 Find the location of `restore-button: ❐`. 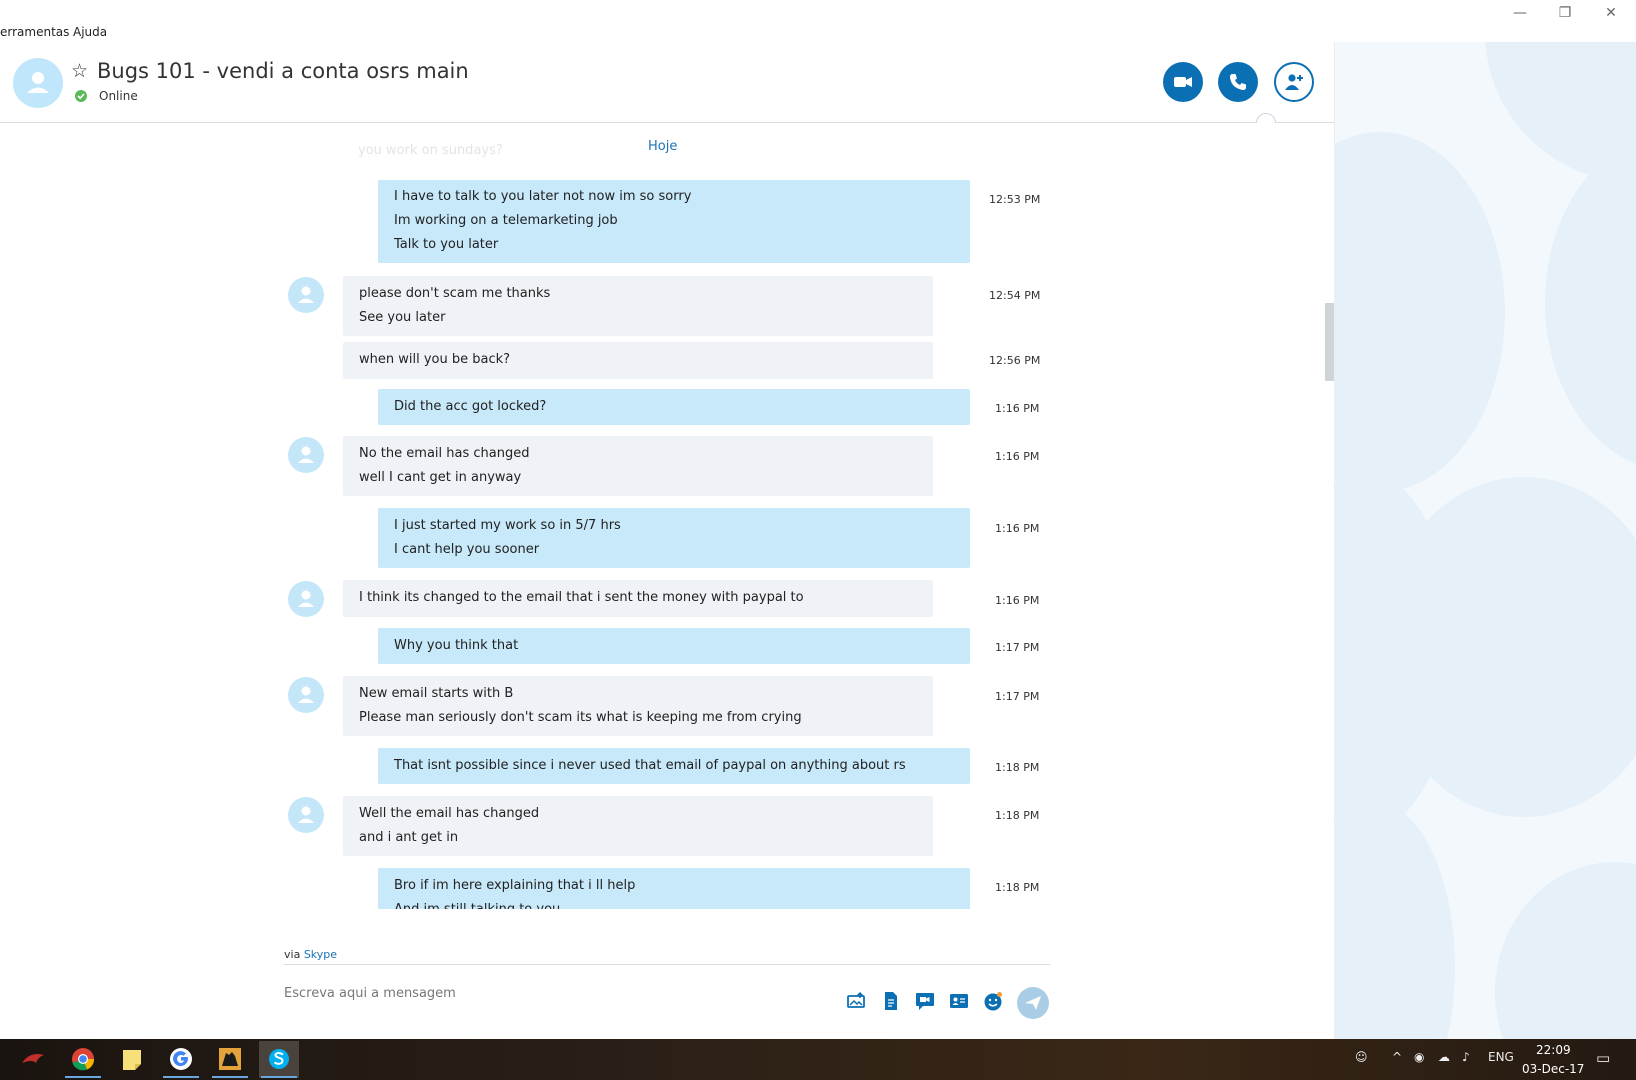

restore-button: ❐ is located at coordinates (1565, 13).